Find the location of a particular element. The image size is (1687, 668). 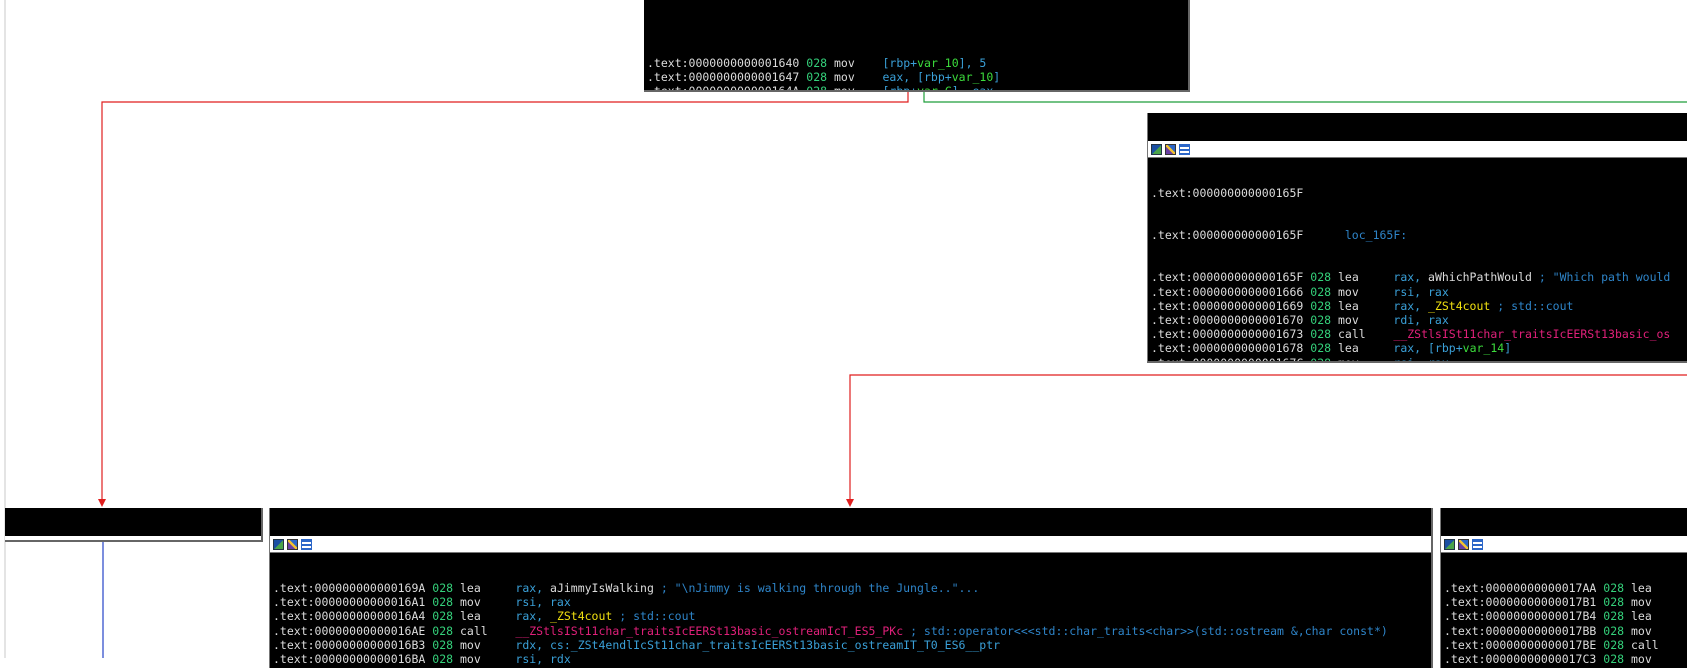

string-ref: aWhichPathWould is located at coordinates (1480, 277).